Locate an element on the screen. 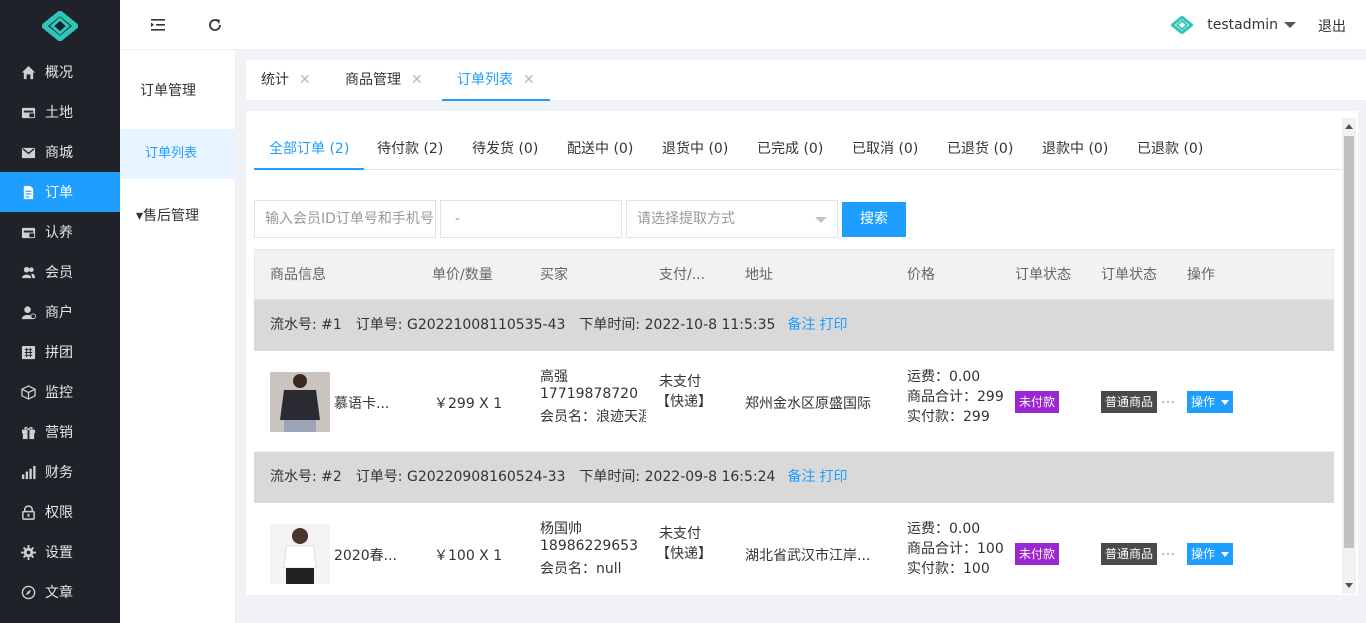 Image resolution: width=1366 pixels, height=623 pixels. sidebar-item-label: 文章 is located at coordinates (59, 593).